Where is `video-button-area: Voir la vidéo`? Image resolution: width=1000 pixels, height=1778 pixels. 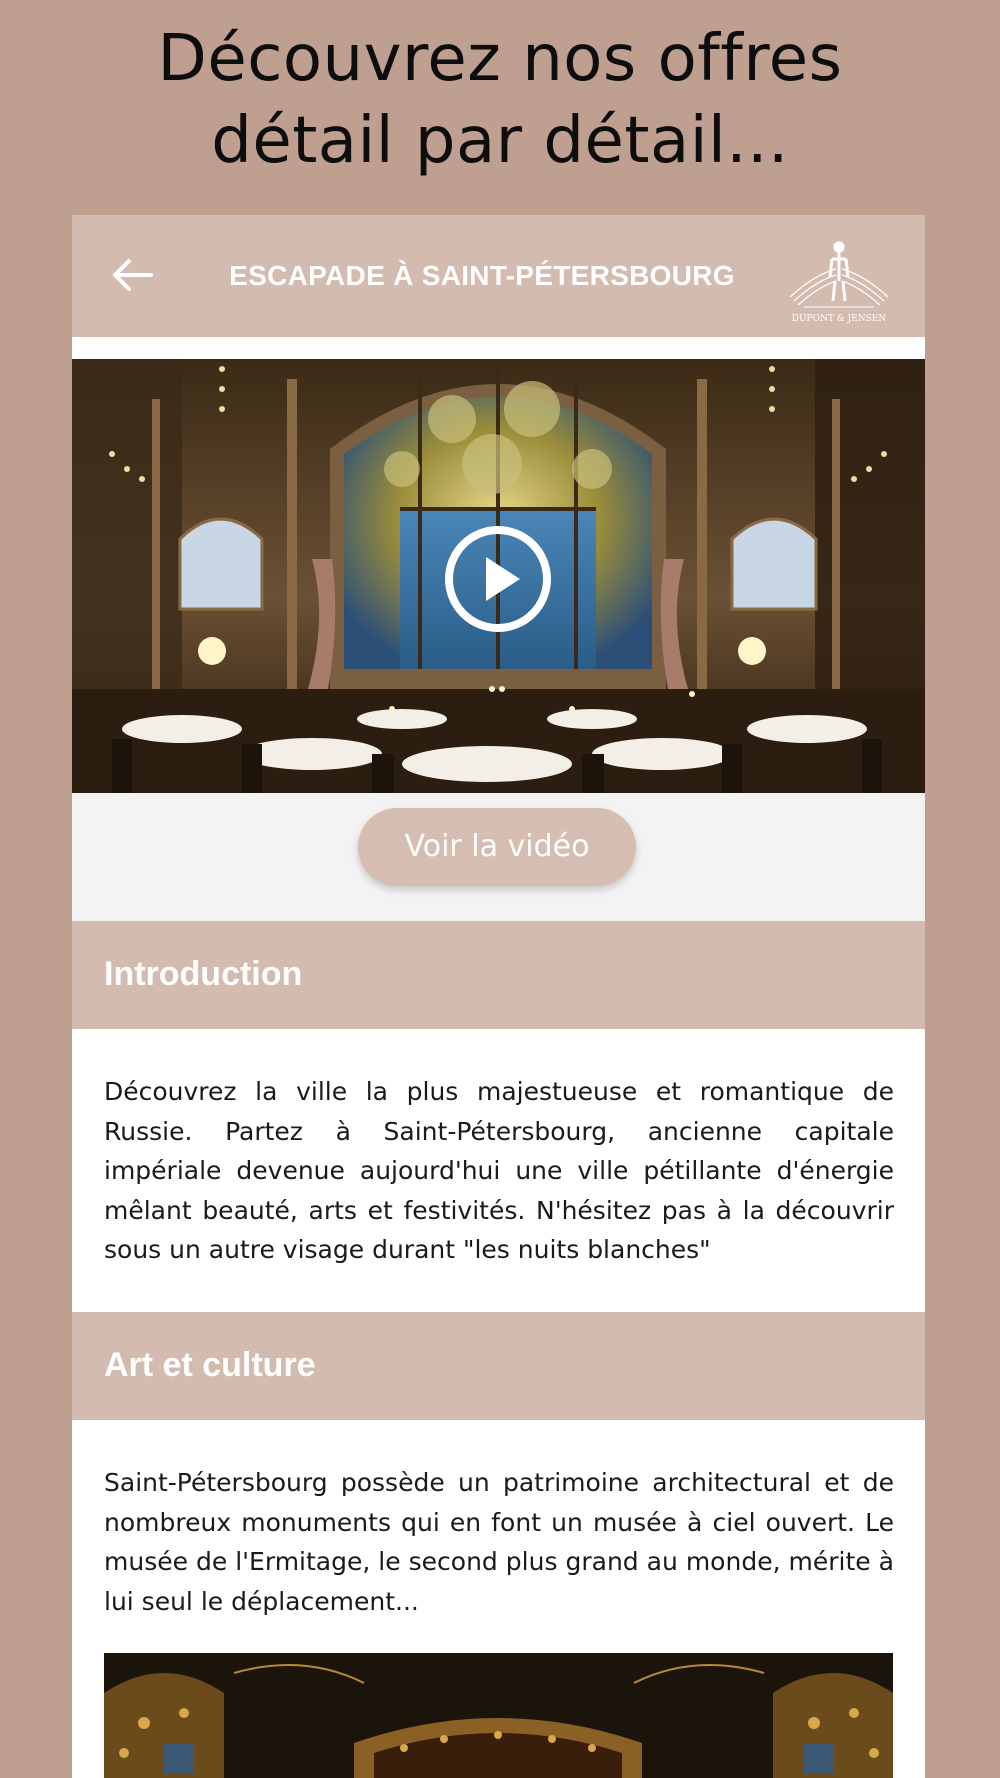
video-button-area: Voir la vidéo is located at coordinates (498, 857).